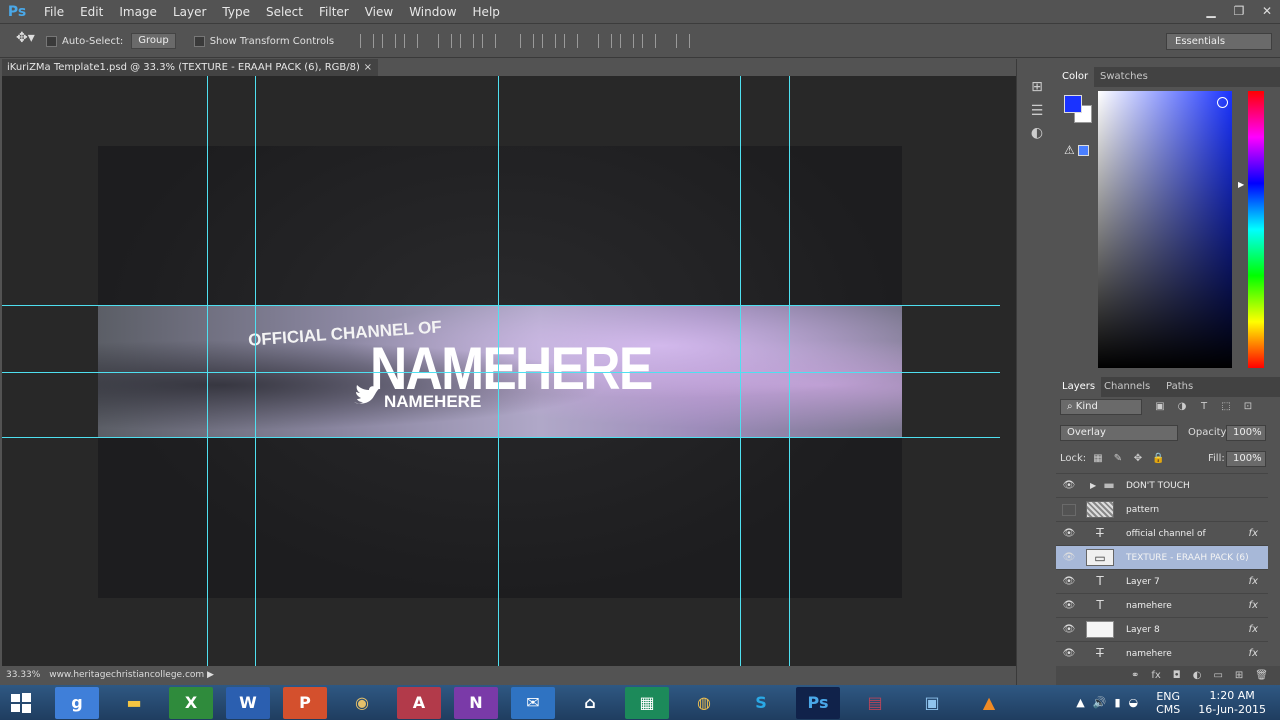 This screenshot has height=720, width=1280. Describe the element at coordinates (1267, 11) in the screenshot. I see `close-button: ✕` at that location.